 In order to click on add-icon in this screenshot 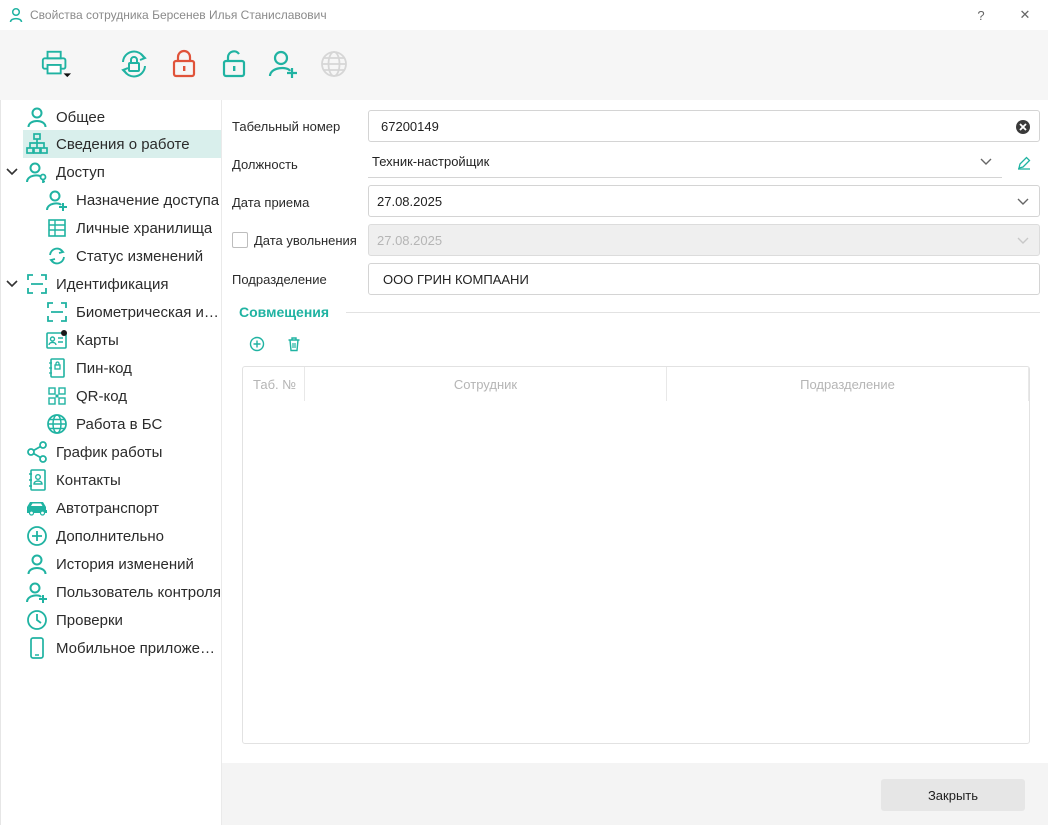, I will do `click(257, 344)`.